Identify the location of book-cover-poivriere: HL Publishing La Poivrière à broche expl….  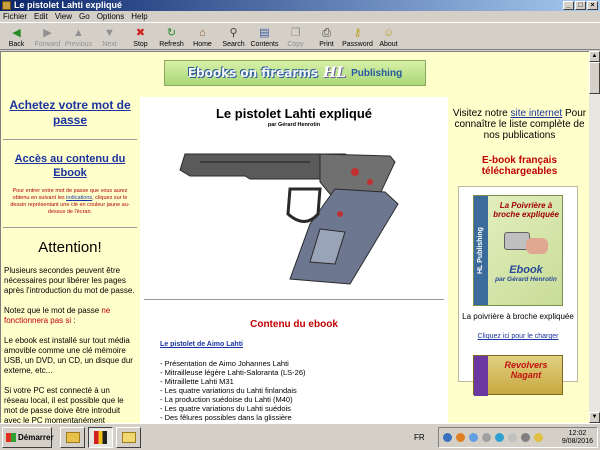
(518, 250).